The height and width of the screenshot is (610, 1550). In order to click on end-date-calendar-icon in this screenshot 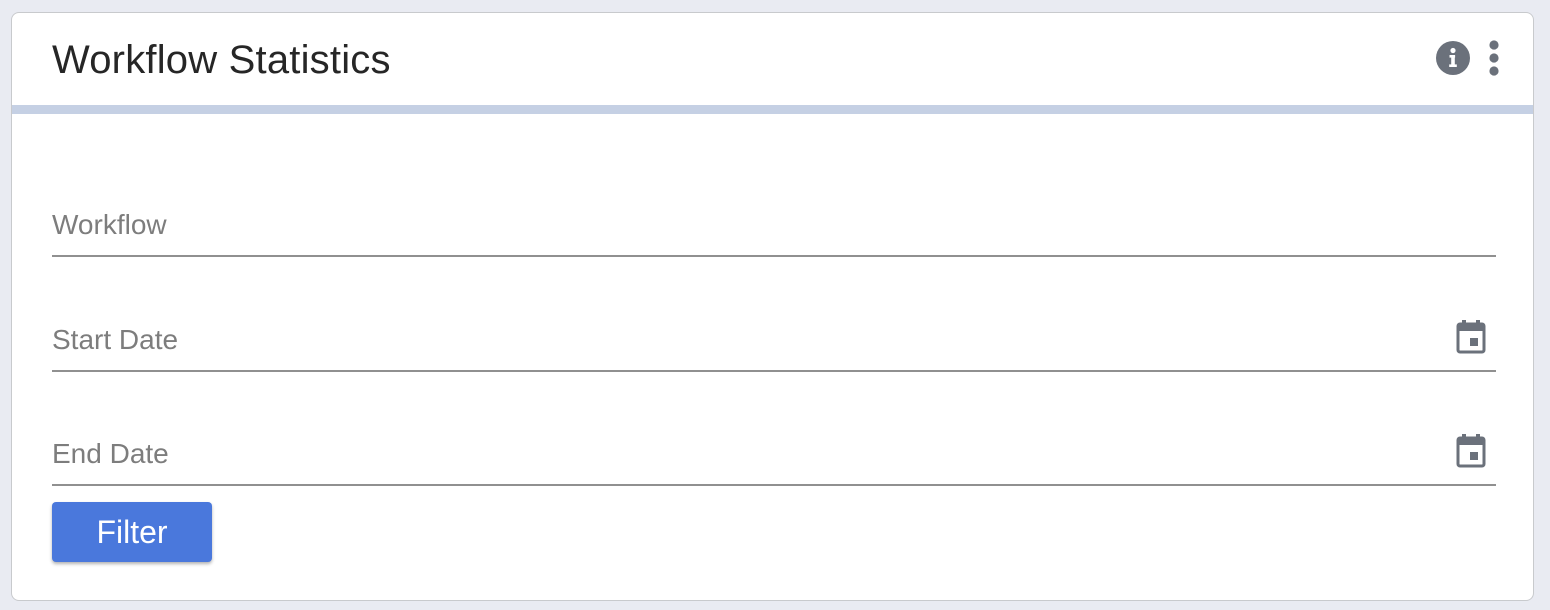, I will do `click(1471, 451)`.